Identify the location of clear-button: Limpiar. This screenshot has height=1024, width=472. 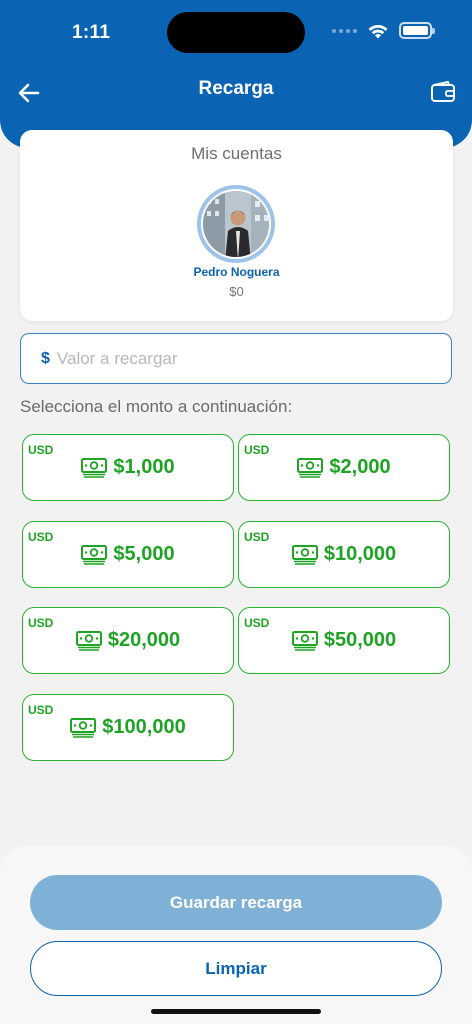
(236, 968).